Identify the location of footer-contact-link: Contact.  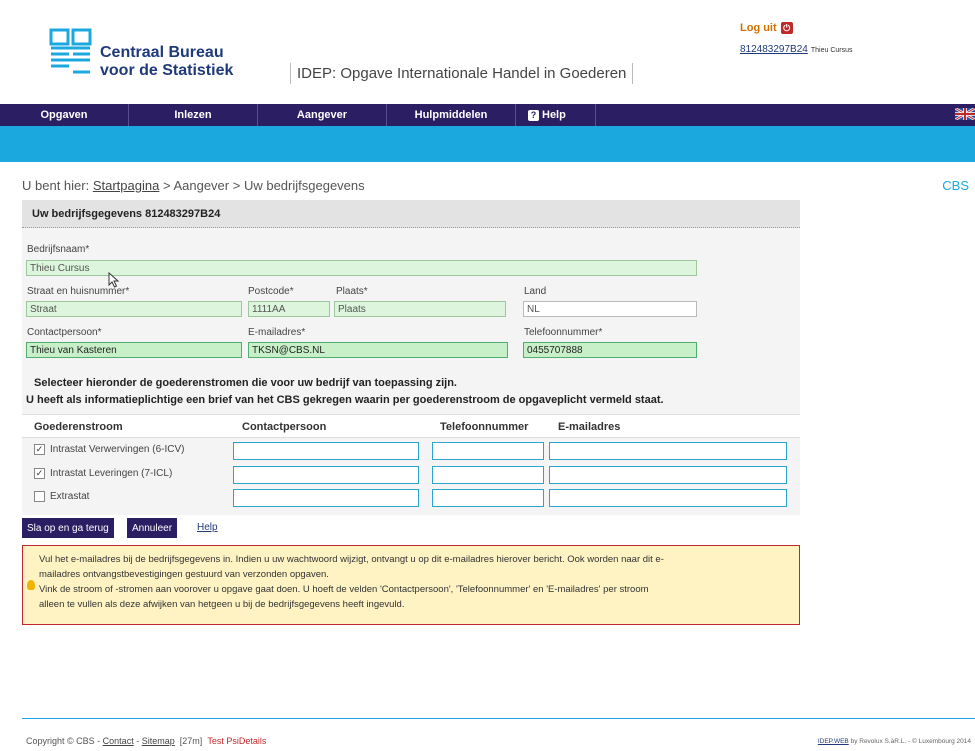
(118, 741).